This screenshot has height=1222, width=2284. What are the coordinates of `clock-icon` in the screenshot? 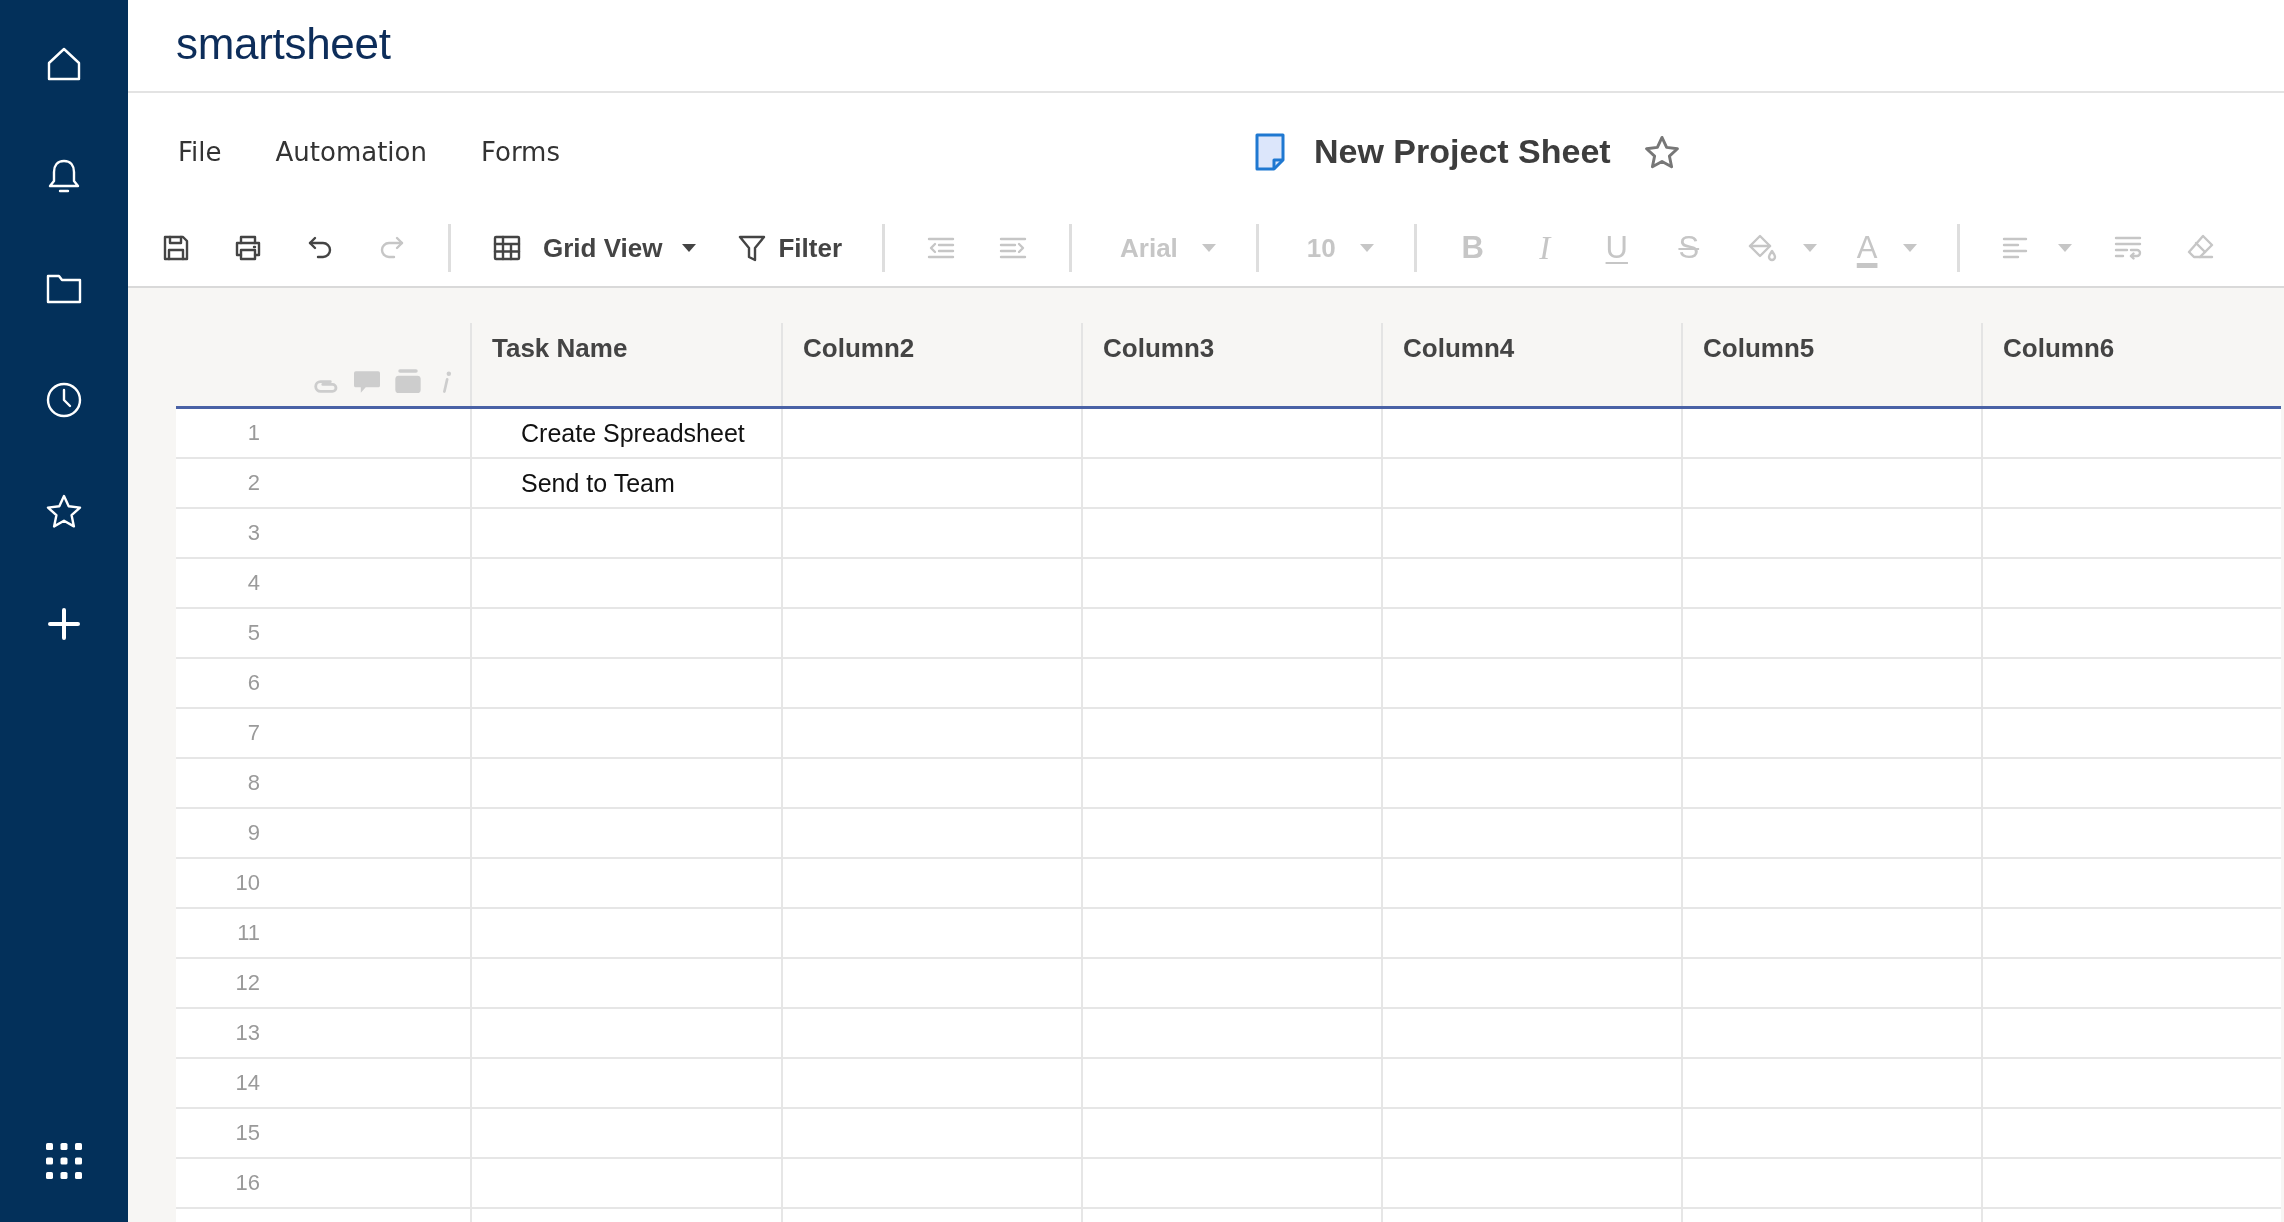 It's located at (64, 400).